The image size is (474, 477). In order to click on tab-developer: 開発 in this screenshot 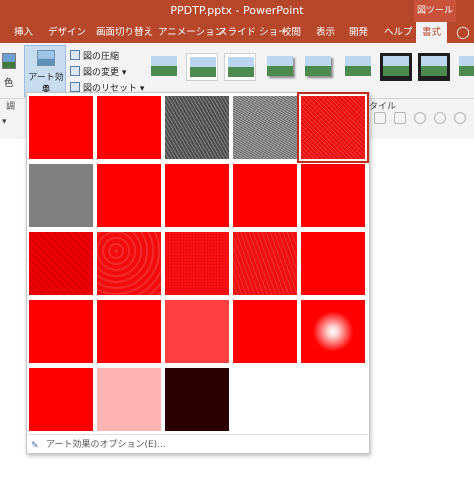, I will do `click(358, 32)`.